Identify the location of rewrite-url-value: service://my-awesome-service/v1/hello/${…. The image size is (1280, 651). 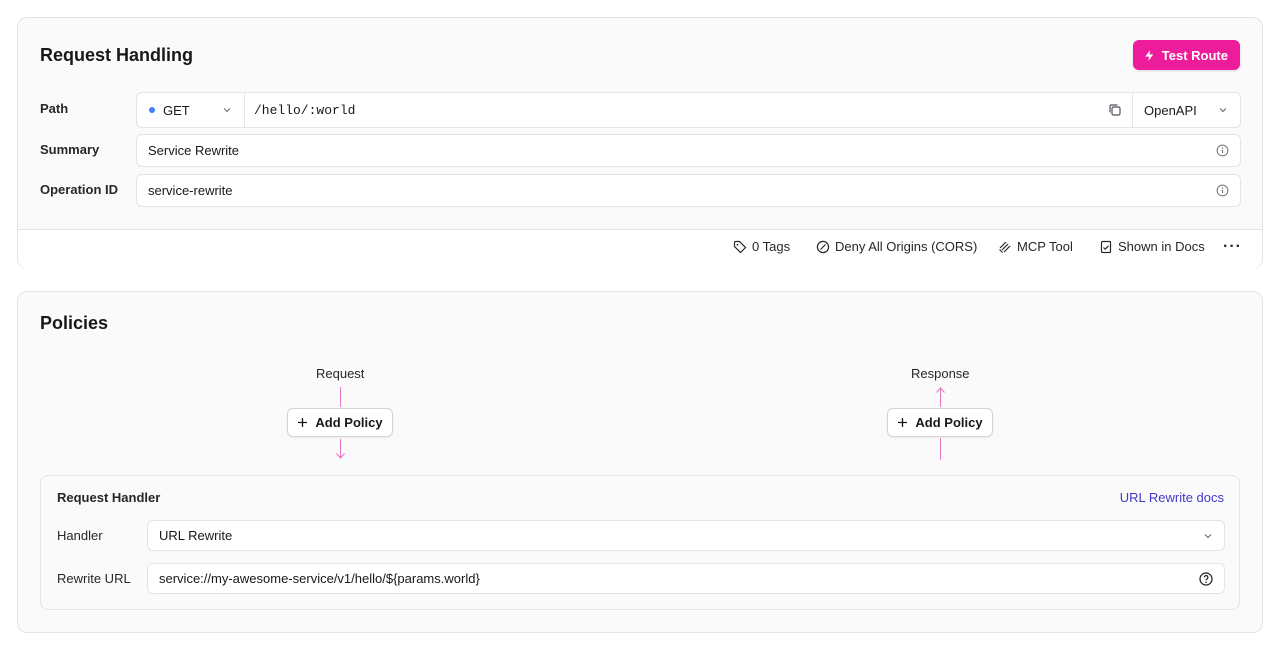
(319, 578).